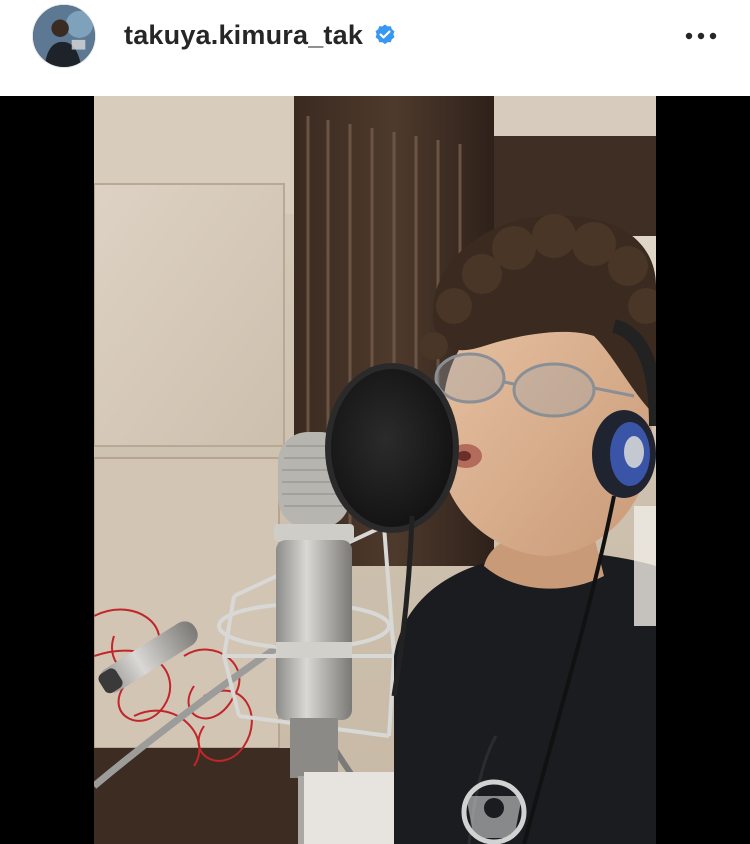  I want to click on verified-badge-icon, so click(385, 35).